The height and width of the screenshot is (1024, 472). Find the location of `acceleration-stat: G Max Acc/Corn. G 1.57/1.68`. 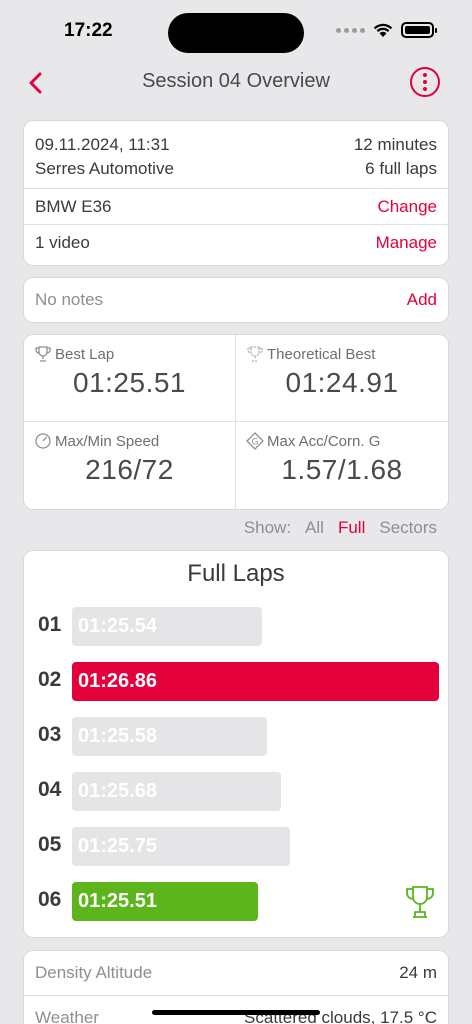

acceleration-stat: G Max Acc/Corn. G 1.57/1.68 is located at coordinates (342, 465).